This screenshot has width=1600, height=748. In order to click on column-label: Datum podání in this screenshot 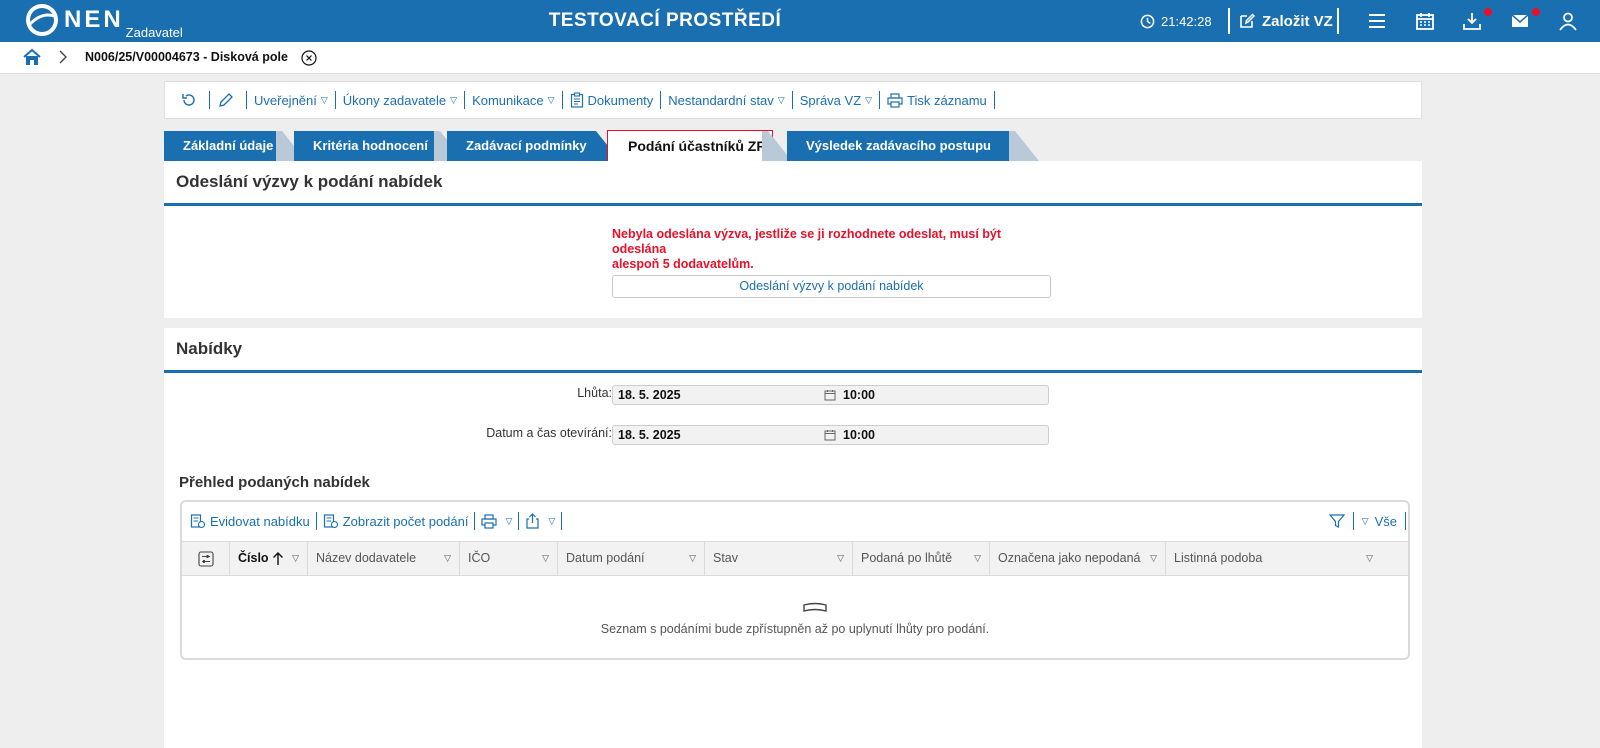, I will do `click(605, 558)`.